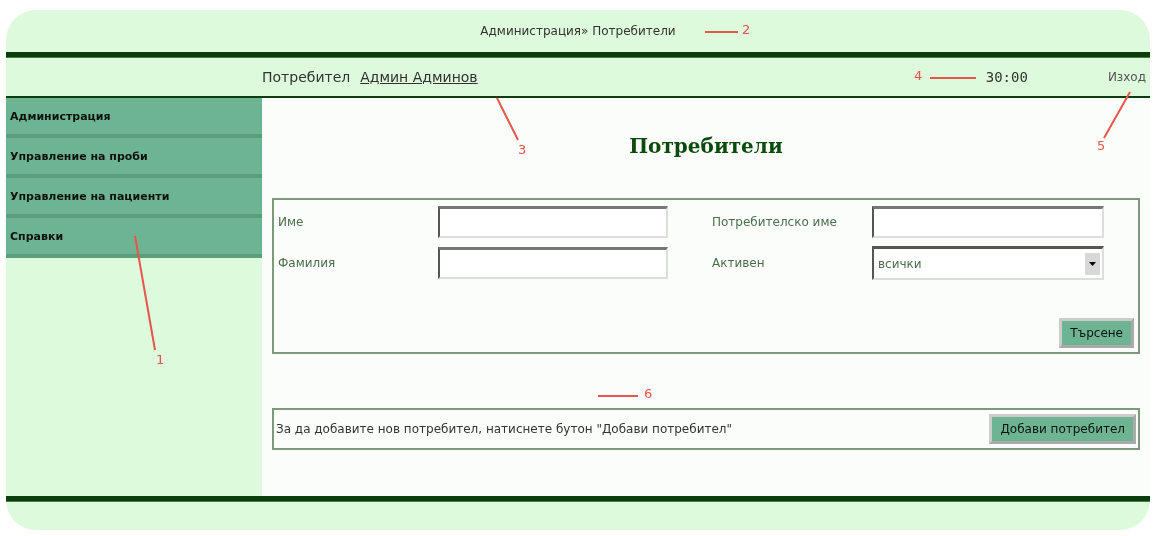 This screenshot has height=536, width=1156. What do you see at coordinates (504, 429) in the screenshot?
I see `instruction-text: За да добавите нов потребител, натиснете бутон "Добави потребител"` at bounding box center [504, 429].